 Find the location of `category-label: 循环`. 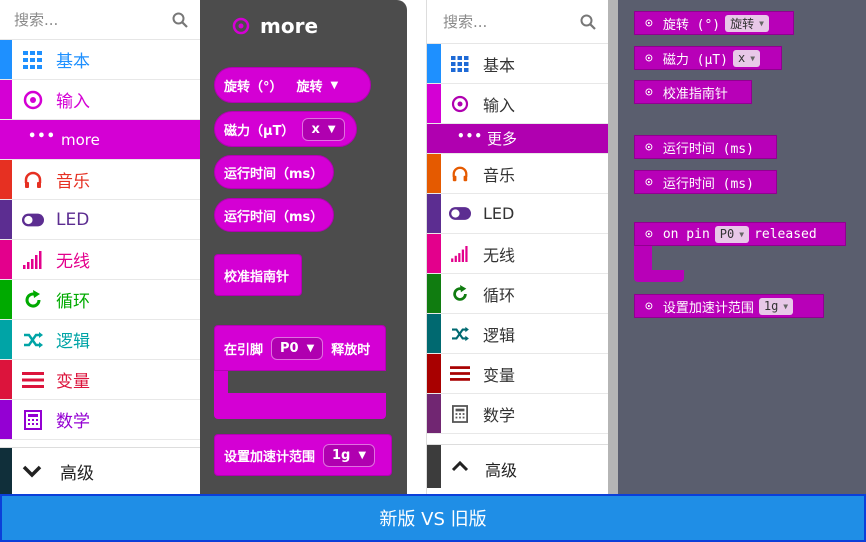

category-label: 循环 is located at coordinates (73, 302).